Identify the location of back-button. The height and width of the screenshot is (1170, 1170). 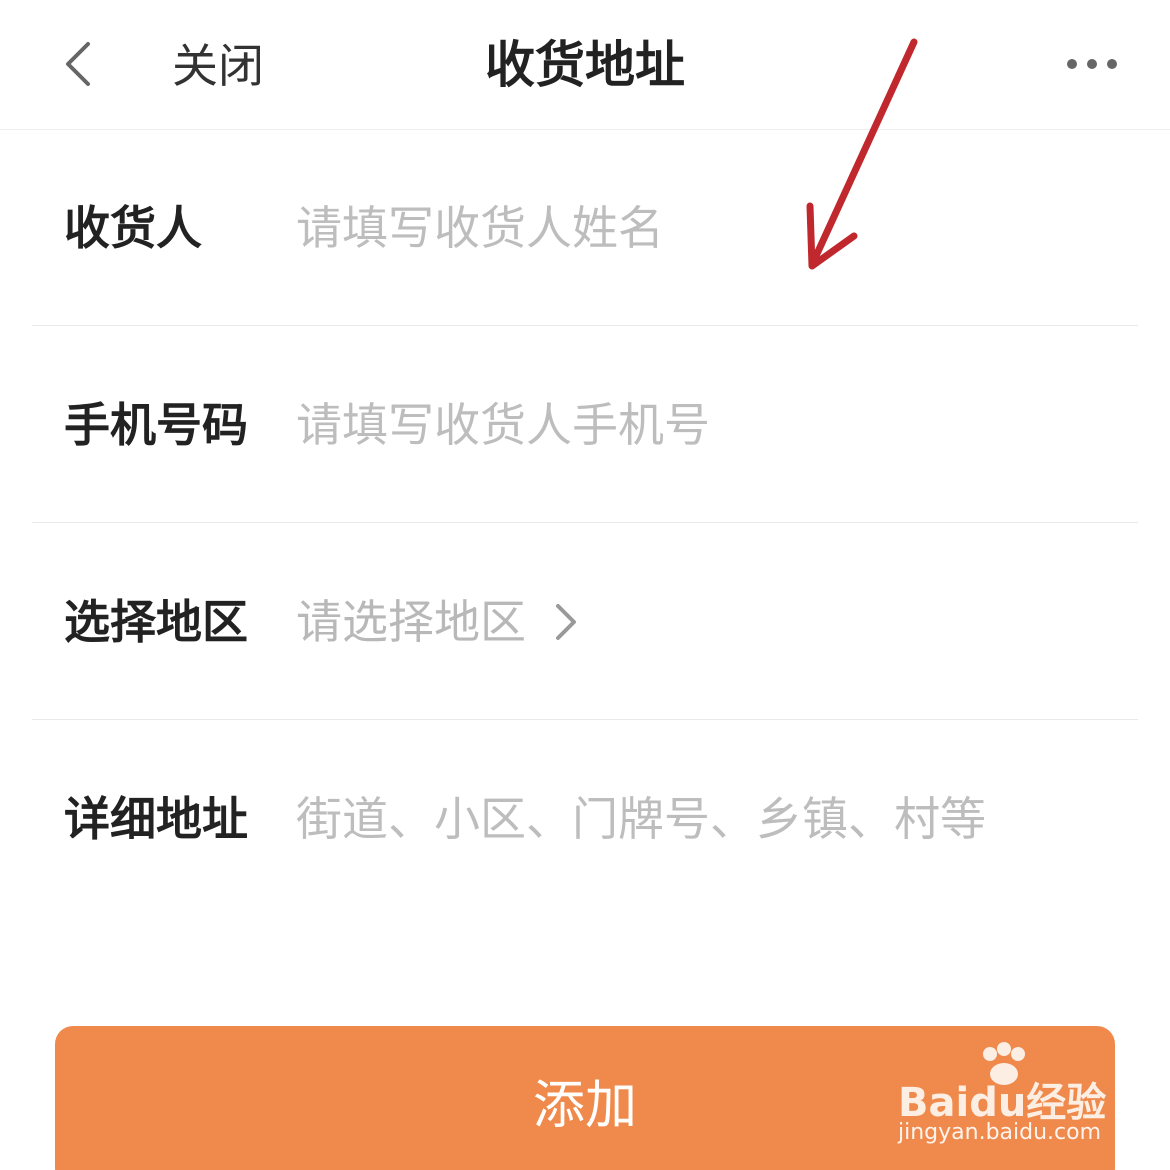
(82, 64).